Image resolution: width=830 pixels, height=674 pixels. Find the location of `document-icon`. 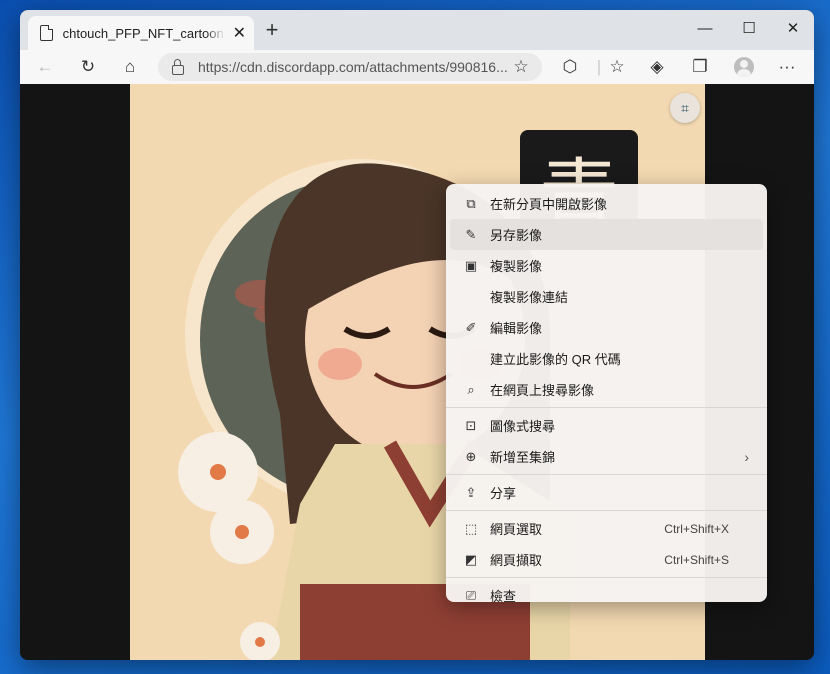

document-icon is located at coordinates (46, 33).